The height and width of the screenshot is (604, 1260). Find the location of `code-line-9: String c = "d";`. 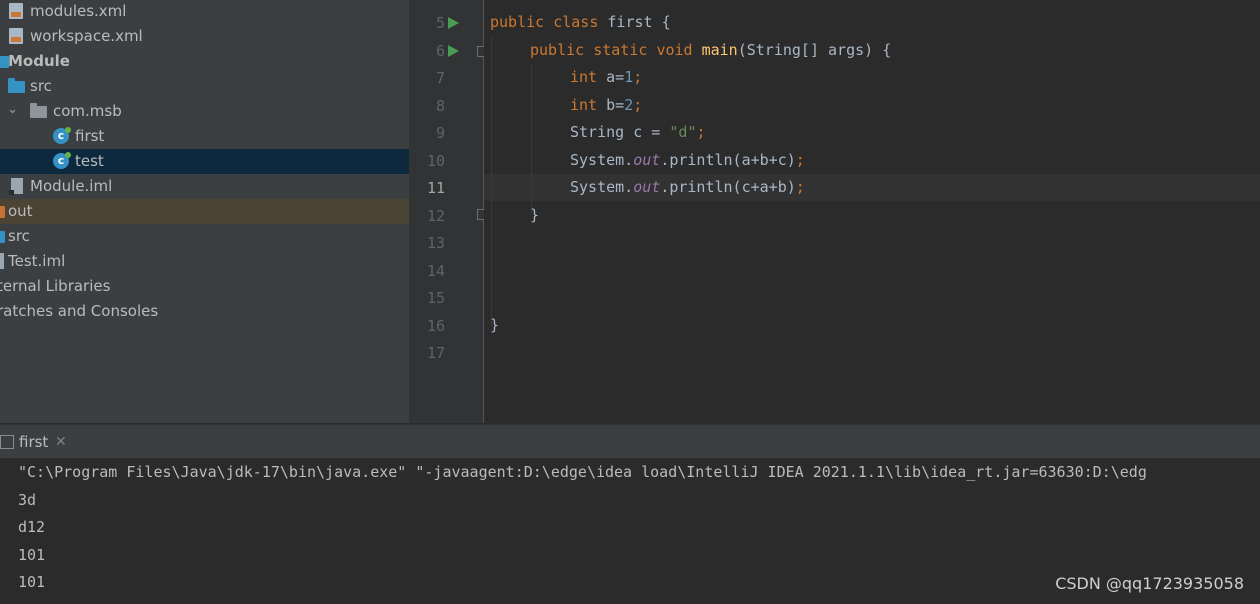

code-line-9: String c = "d"; is located at coordinates (638, 132).